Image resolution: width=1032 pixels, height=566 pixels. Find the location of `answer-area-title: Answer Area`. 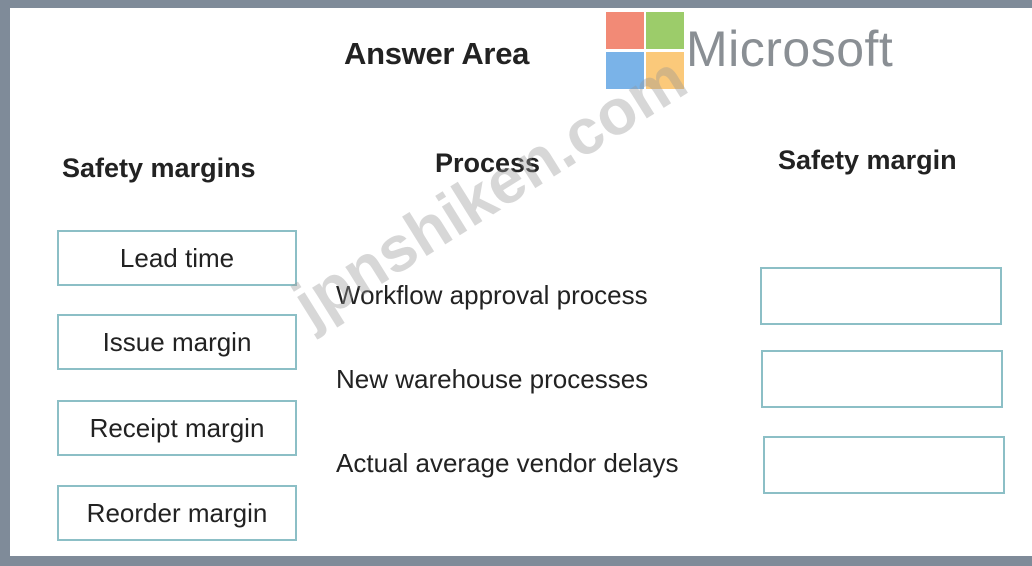

answer-area-title: Answer Area is located at coordinates (437, 53).